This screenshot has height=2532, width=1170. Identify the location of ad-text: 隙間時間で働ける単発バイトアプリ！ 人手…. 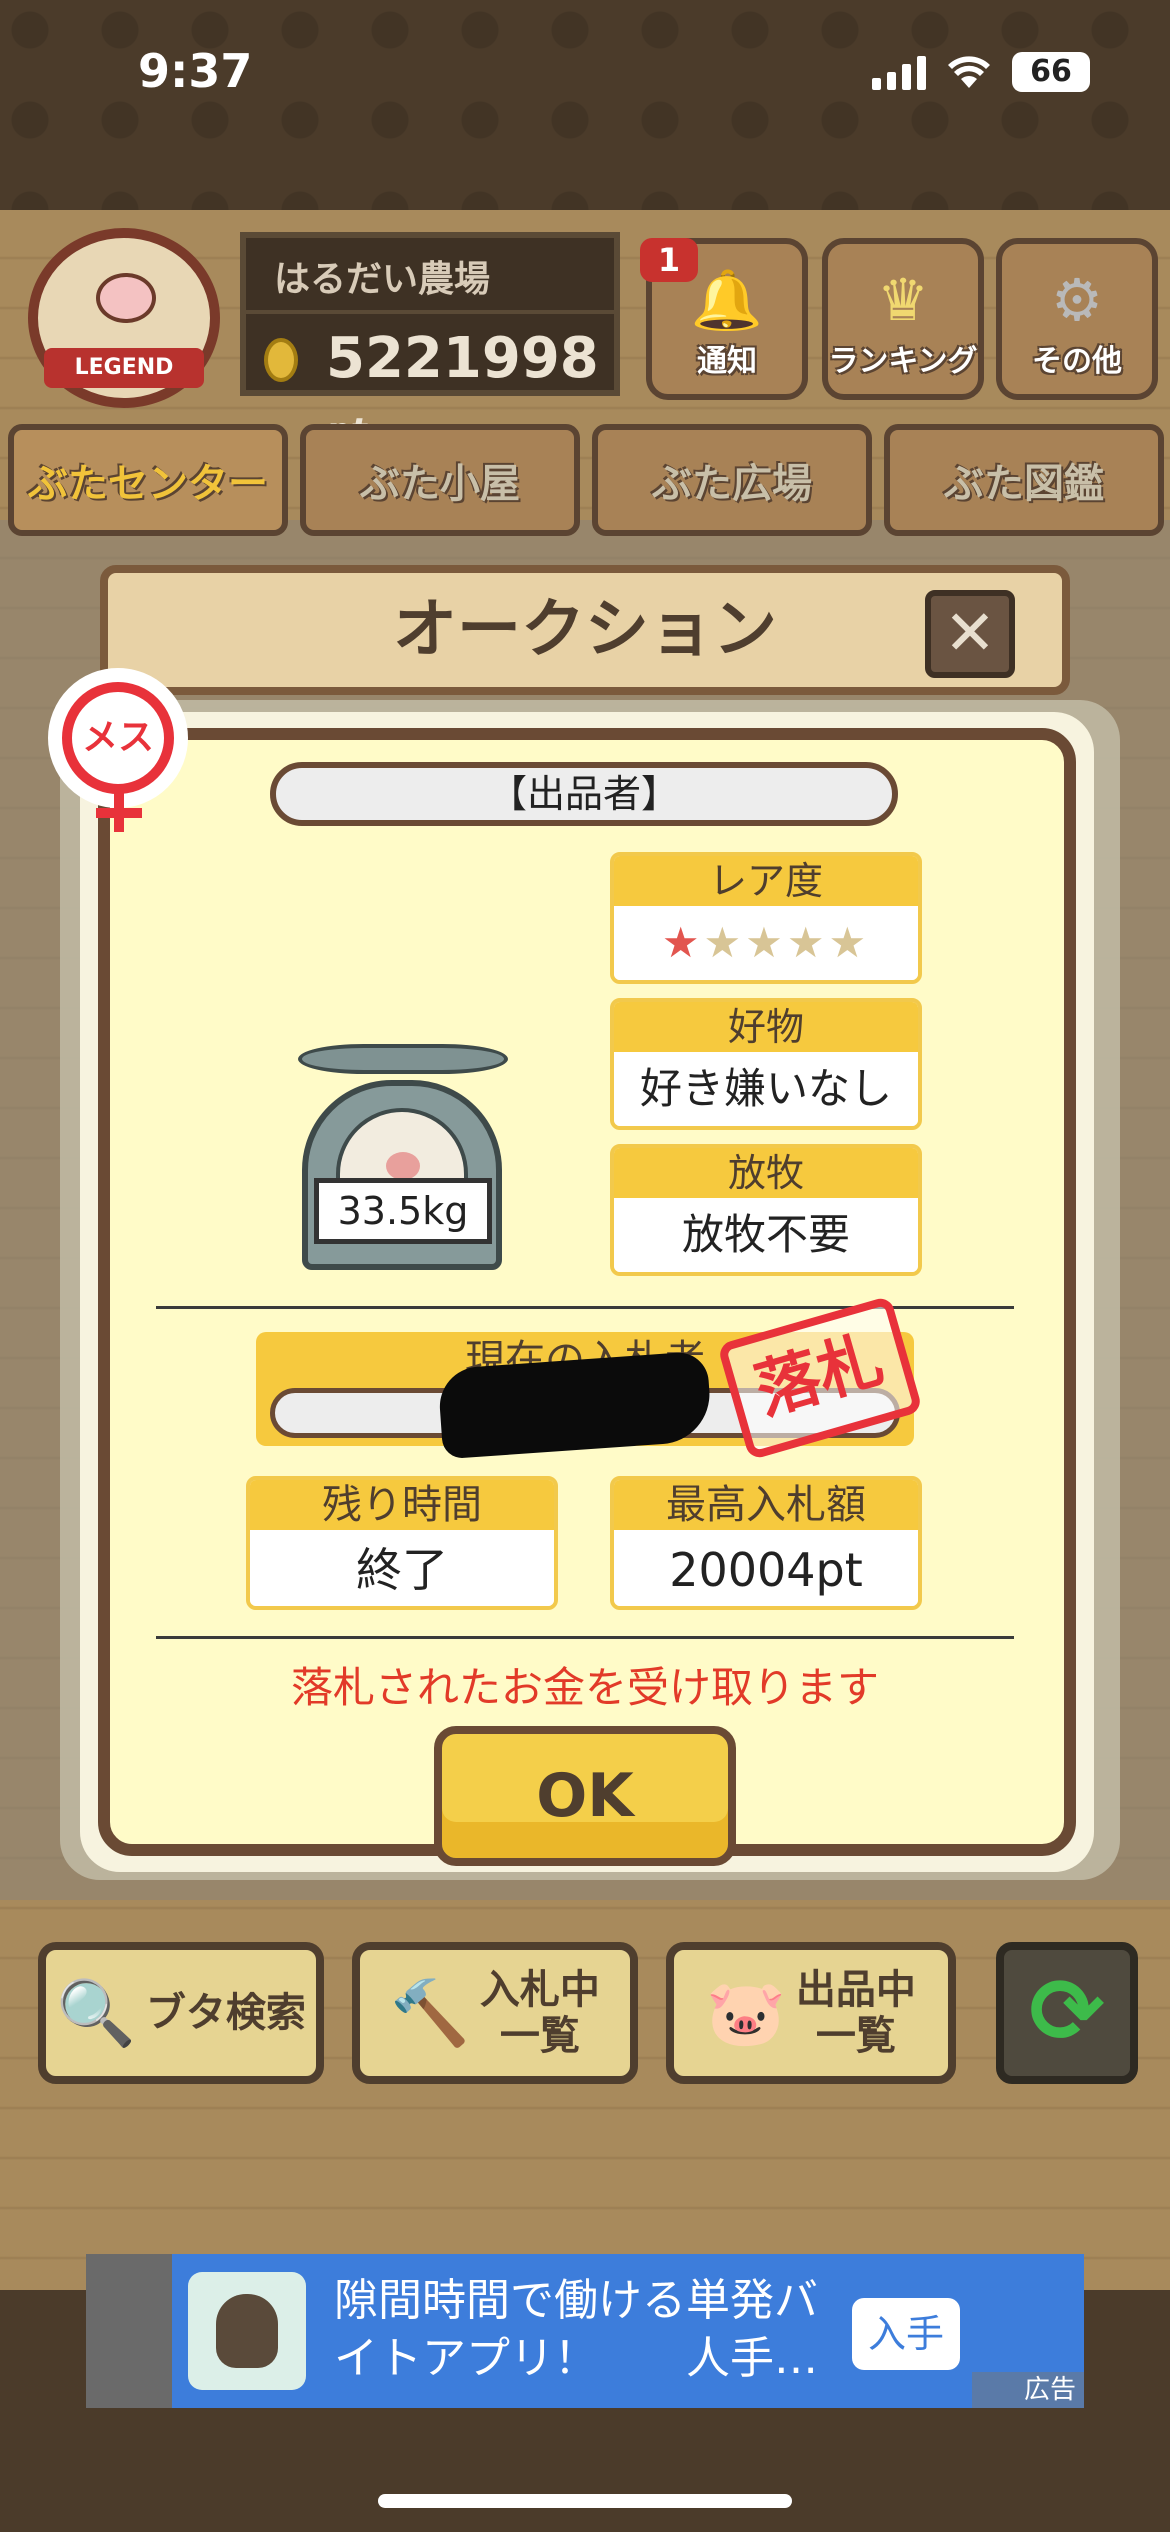
(576, 2329).